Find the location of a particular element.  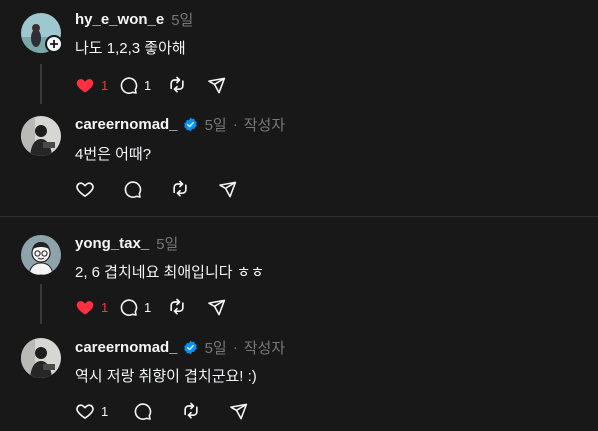

post-header: yong_tax_ 5일 is located at coordinates (126, 243).